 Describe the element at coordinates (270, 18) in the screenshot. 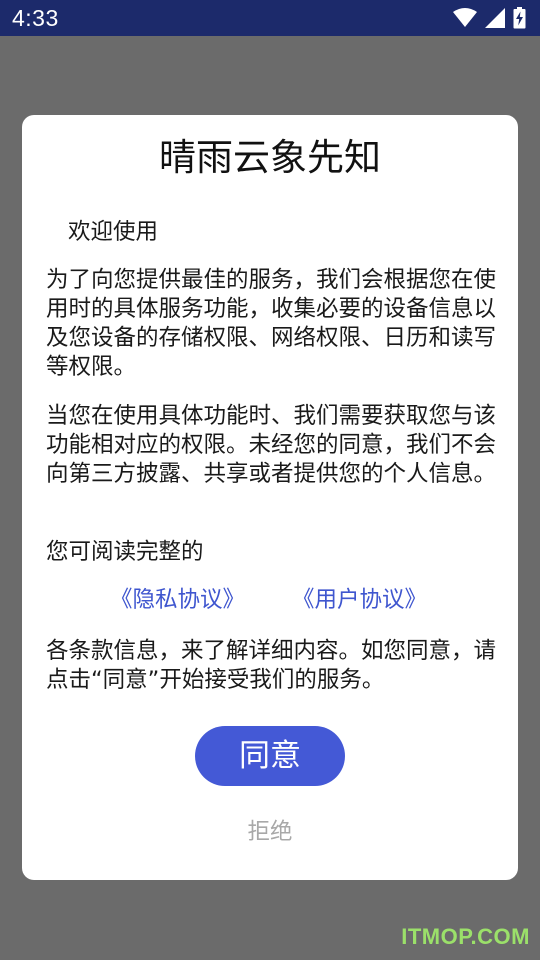

I see `status-bar: 4:33` at that location.